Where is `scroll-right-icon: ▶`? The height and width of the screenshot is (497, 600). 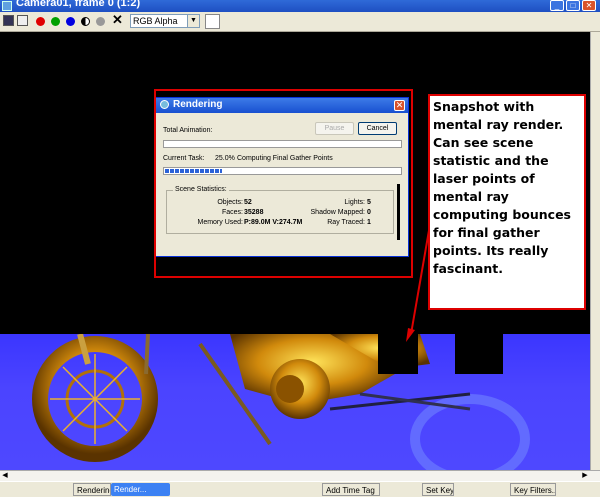 scroll-right-icon: ▶ is located at coordinates (585, 476).